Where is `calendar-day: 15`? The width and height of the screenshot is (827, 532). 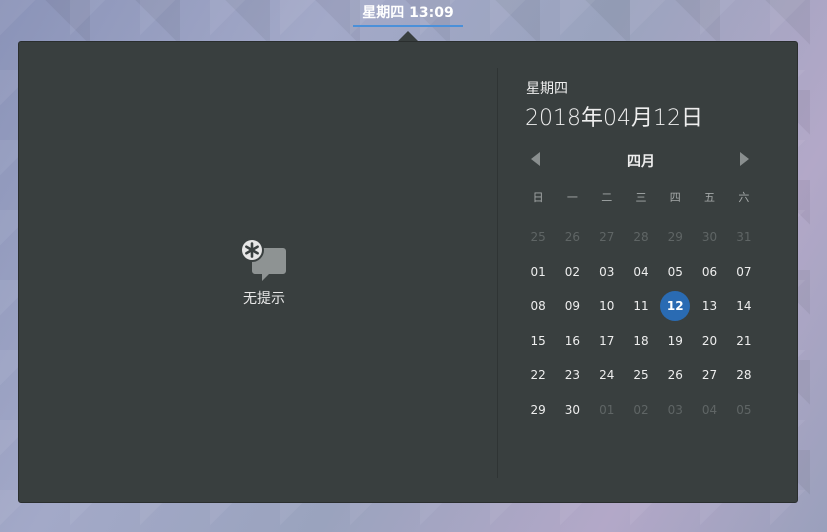
calendar-day: 15 is located at coordinates (538, 341).